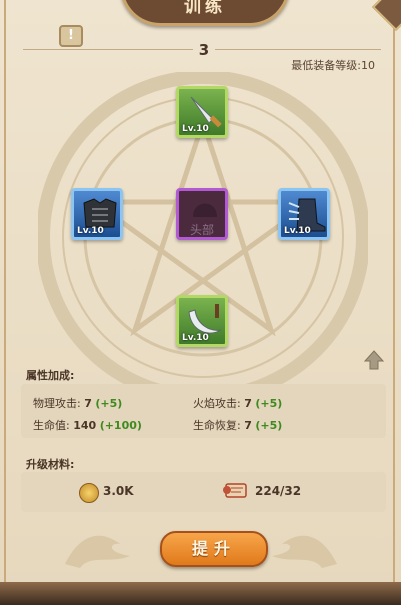  I want to click on attr-label: 生命恢复:, so click(217, 425).